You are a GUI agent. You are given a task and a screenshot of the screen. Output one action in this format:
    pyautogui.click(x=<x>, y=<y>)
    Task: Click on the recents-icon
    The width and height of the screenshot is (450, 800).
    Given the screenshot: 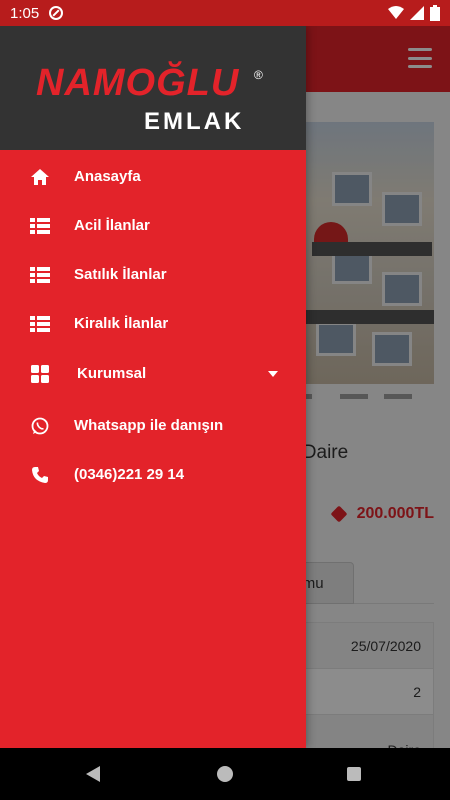 What is the action you would take?
    pyautogui.click(x=354, y=774)
    